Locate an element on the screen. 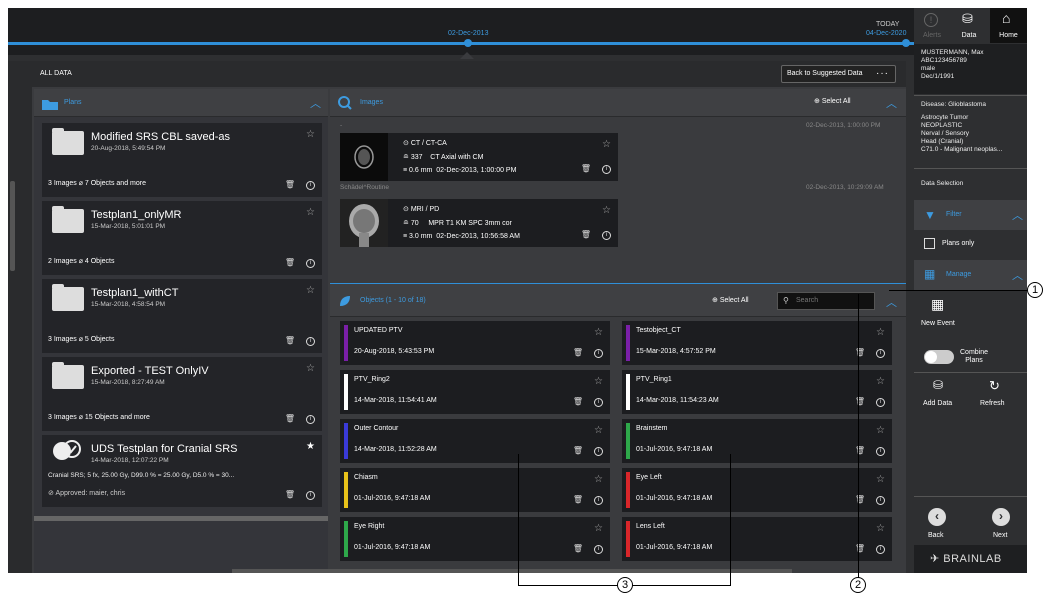  timeline: 02-Dec-2013 TODAY 04-Dec-2020 is located at coordinates (461, 31).